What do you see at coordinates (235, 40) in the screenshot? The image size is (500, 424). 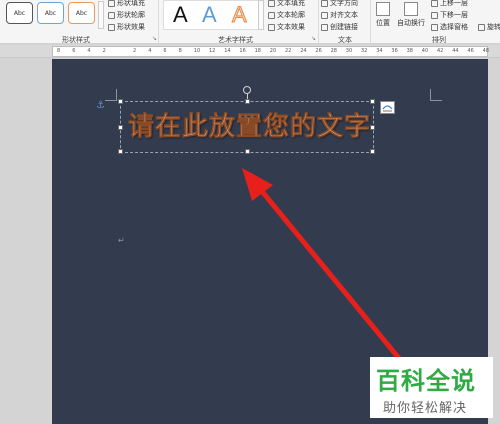 I see `wordart-styles-group-label: 艺术字样式` at bounding box center [235, 40].